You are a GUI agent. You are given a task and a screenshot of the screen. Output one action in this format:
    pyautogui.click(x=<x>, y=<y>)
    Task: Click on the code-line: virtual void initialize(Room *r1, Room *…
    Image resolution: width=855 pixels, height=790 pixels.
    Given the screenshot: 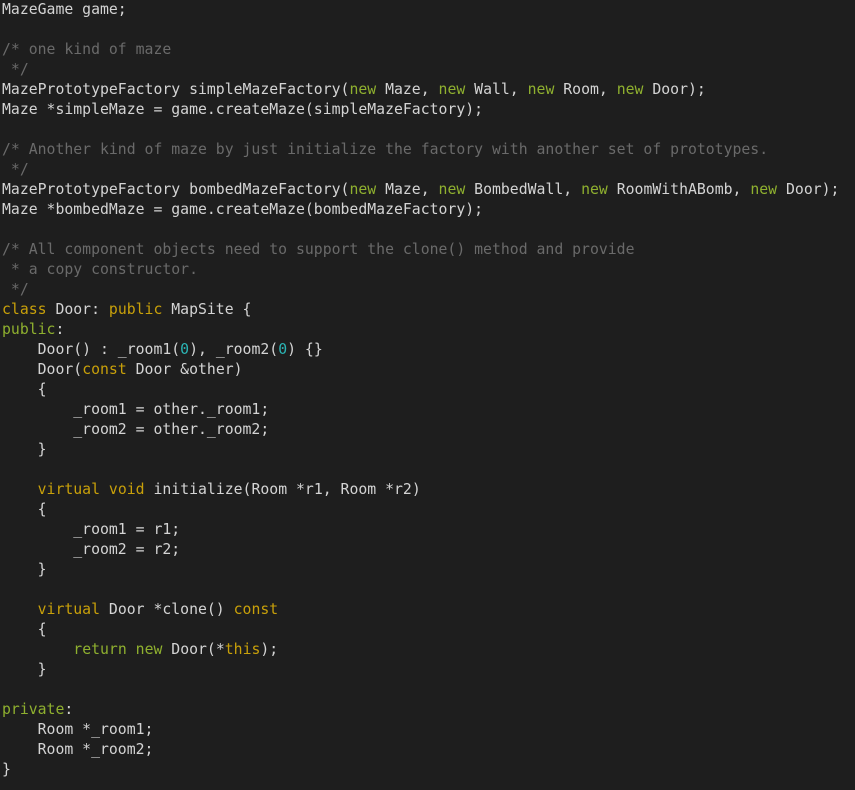 What is the action you would take?
    pyautogui.click(x=211, y=490)
    